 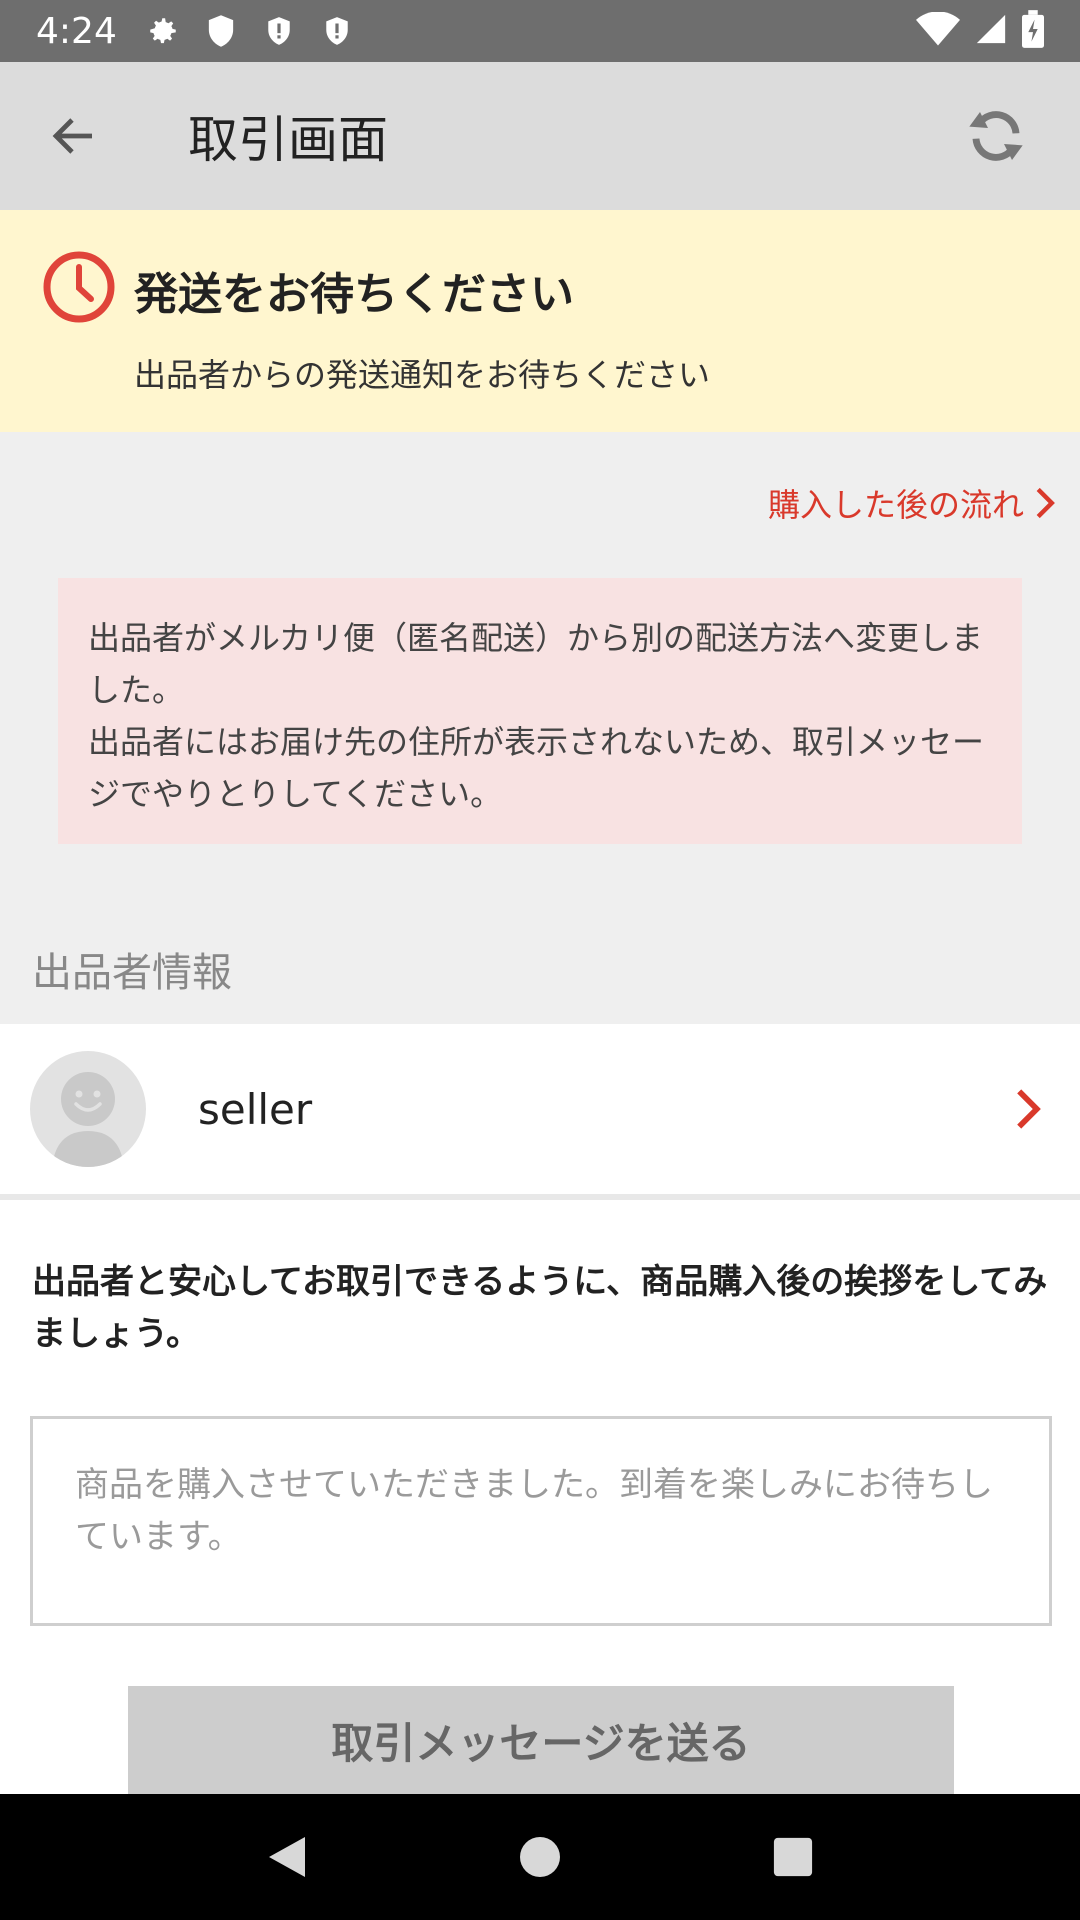 I want to click on home-circle-icon, so click(x=540, y=1857).